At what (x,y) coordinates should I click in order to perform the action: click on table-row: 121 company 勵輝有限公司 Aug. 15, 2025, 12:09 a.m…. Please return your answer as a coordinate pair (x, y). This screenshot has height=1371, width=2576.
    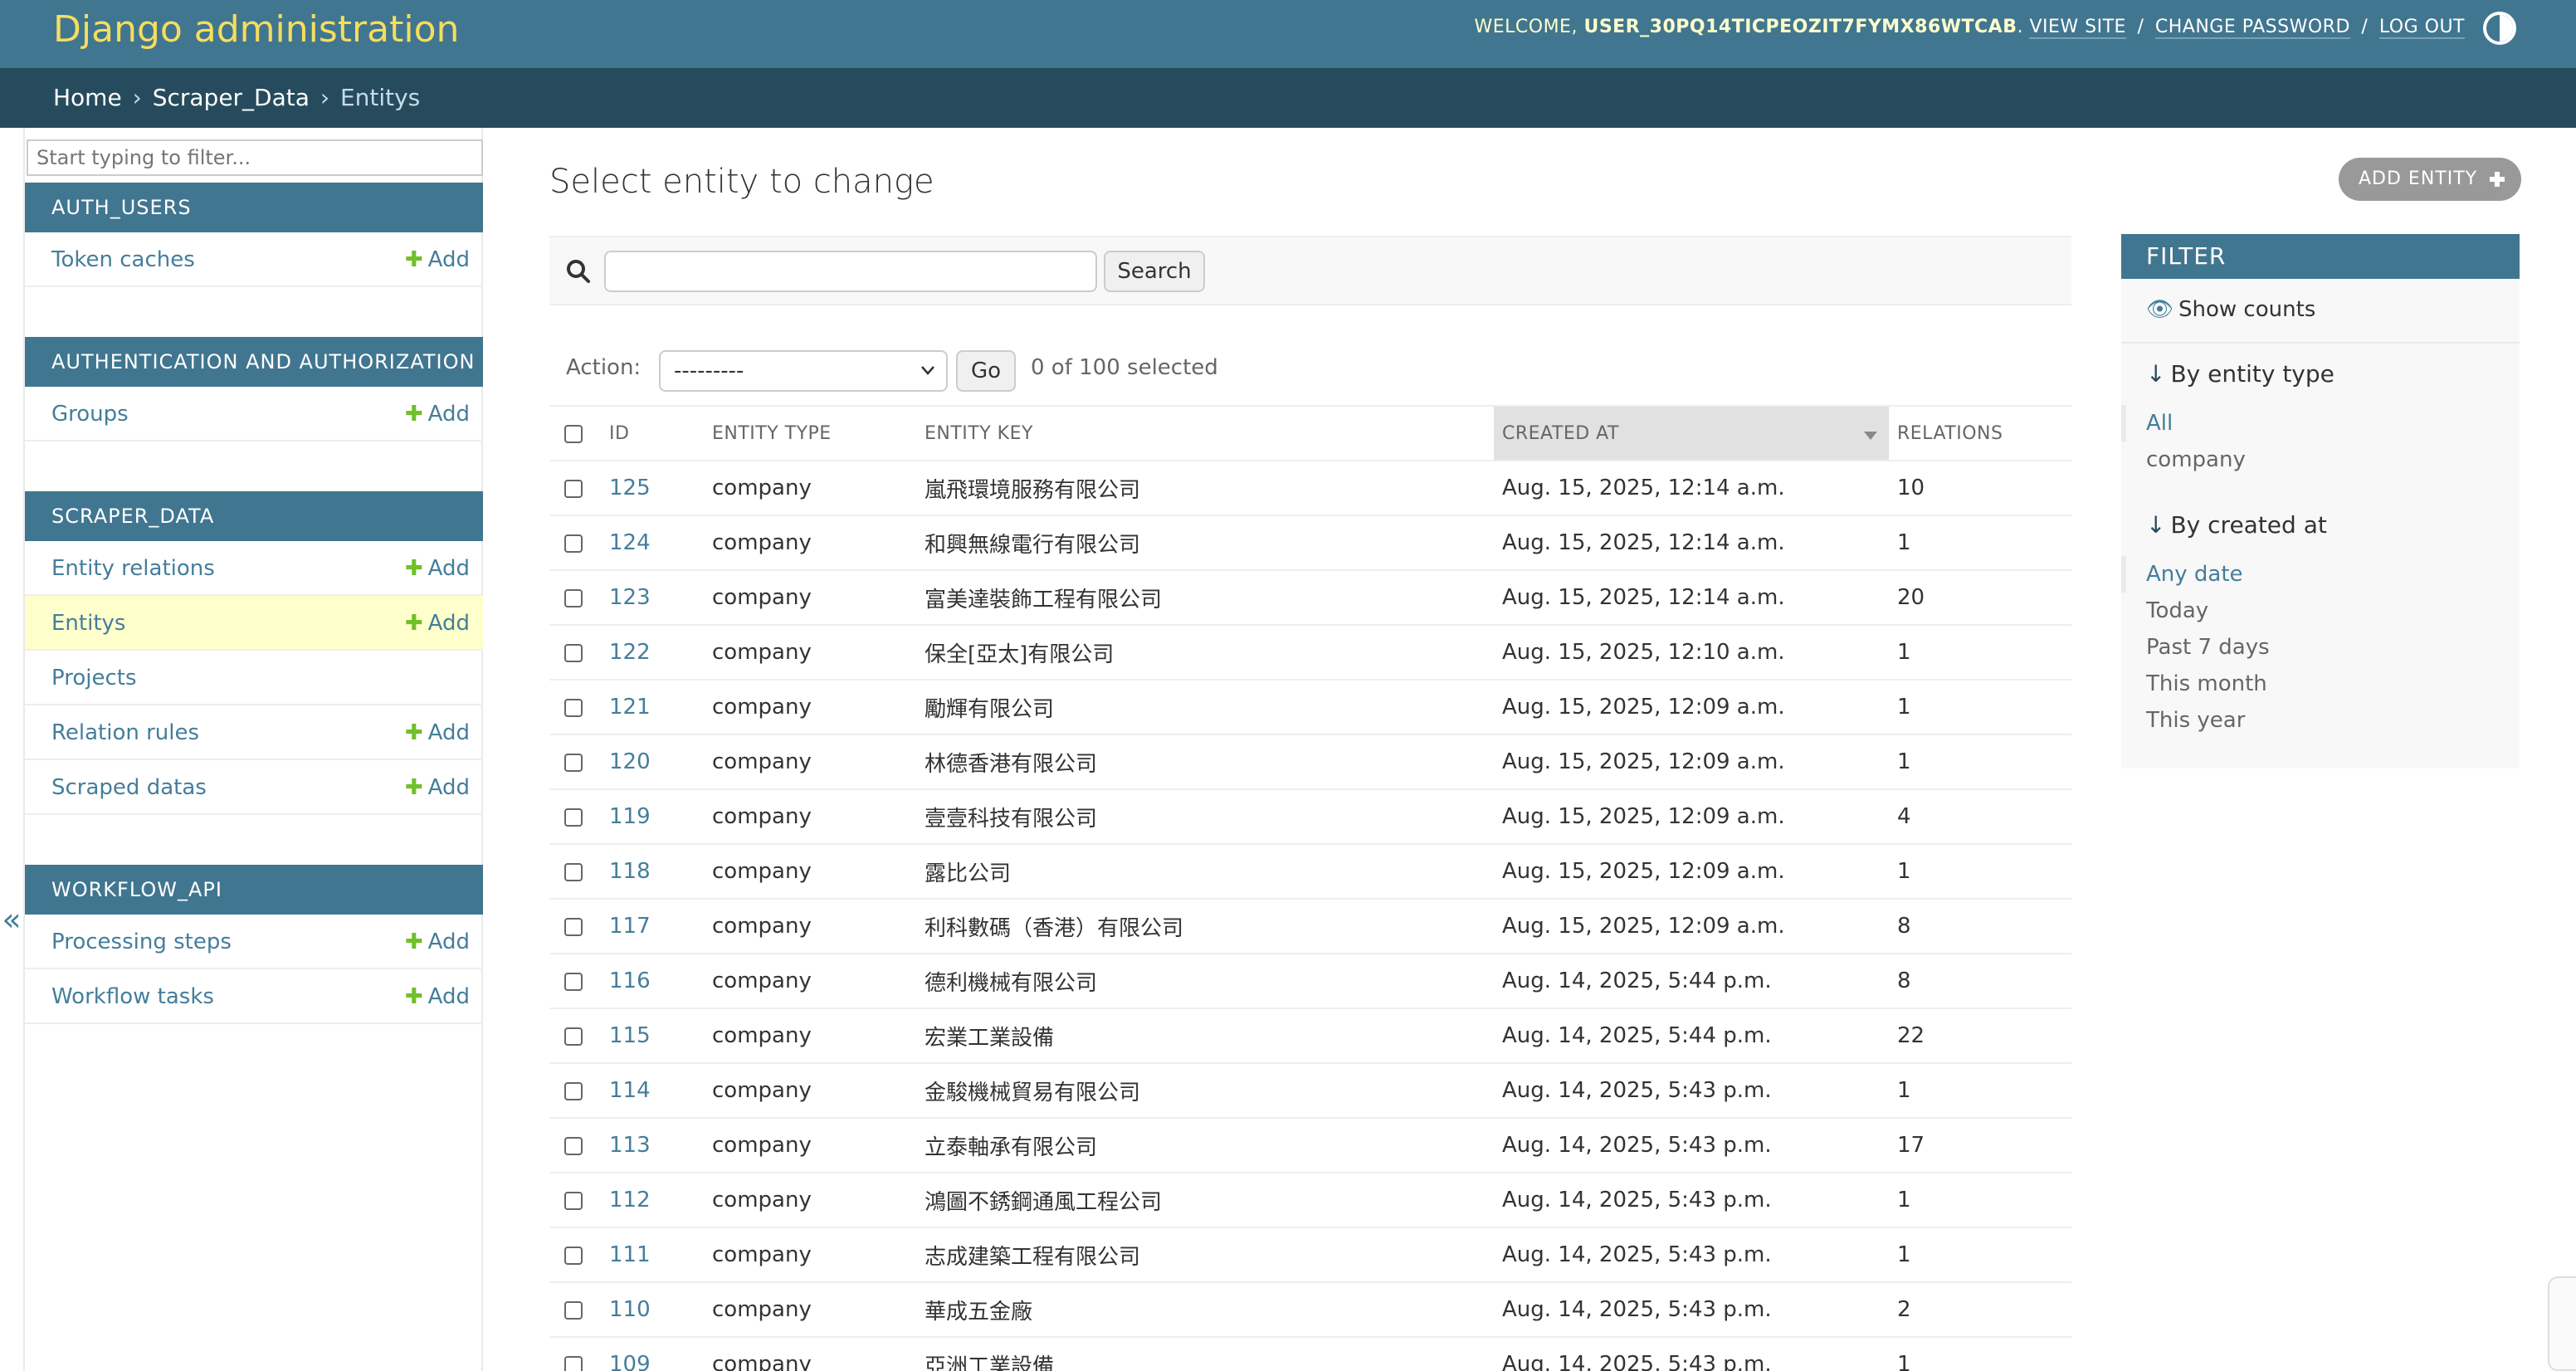
    Looking at the image, I should click on (1310, 707).